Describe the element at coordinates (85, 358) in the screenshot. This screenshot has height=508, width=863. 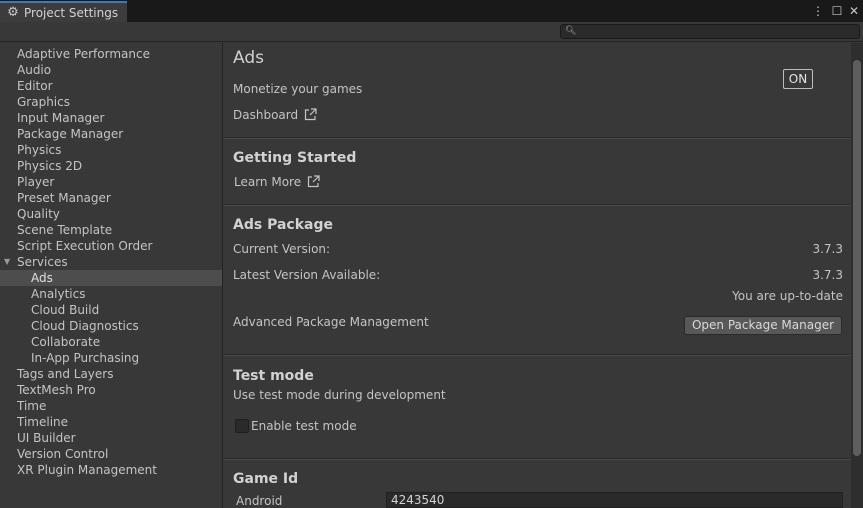
I see `sidebar-item-label: In-App Purchasing` at that location.